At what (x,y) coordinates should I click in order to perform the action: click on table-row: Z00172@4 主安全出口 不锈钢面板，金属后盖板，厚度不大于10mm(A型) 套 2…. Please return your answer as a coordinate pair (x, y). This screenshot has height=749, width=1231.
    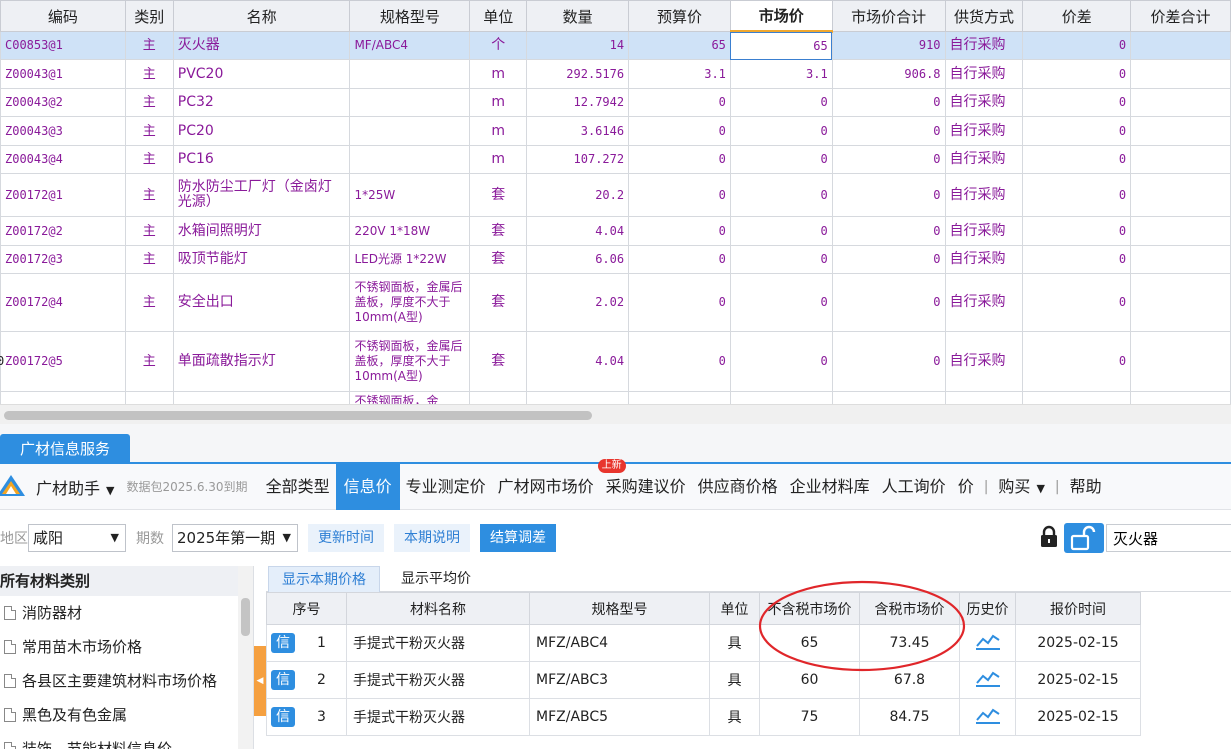
    Looking at the image, I should click on (615, 302).